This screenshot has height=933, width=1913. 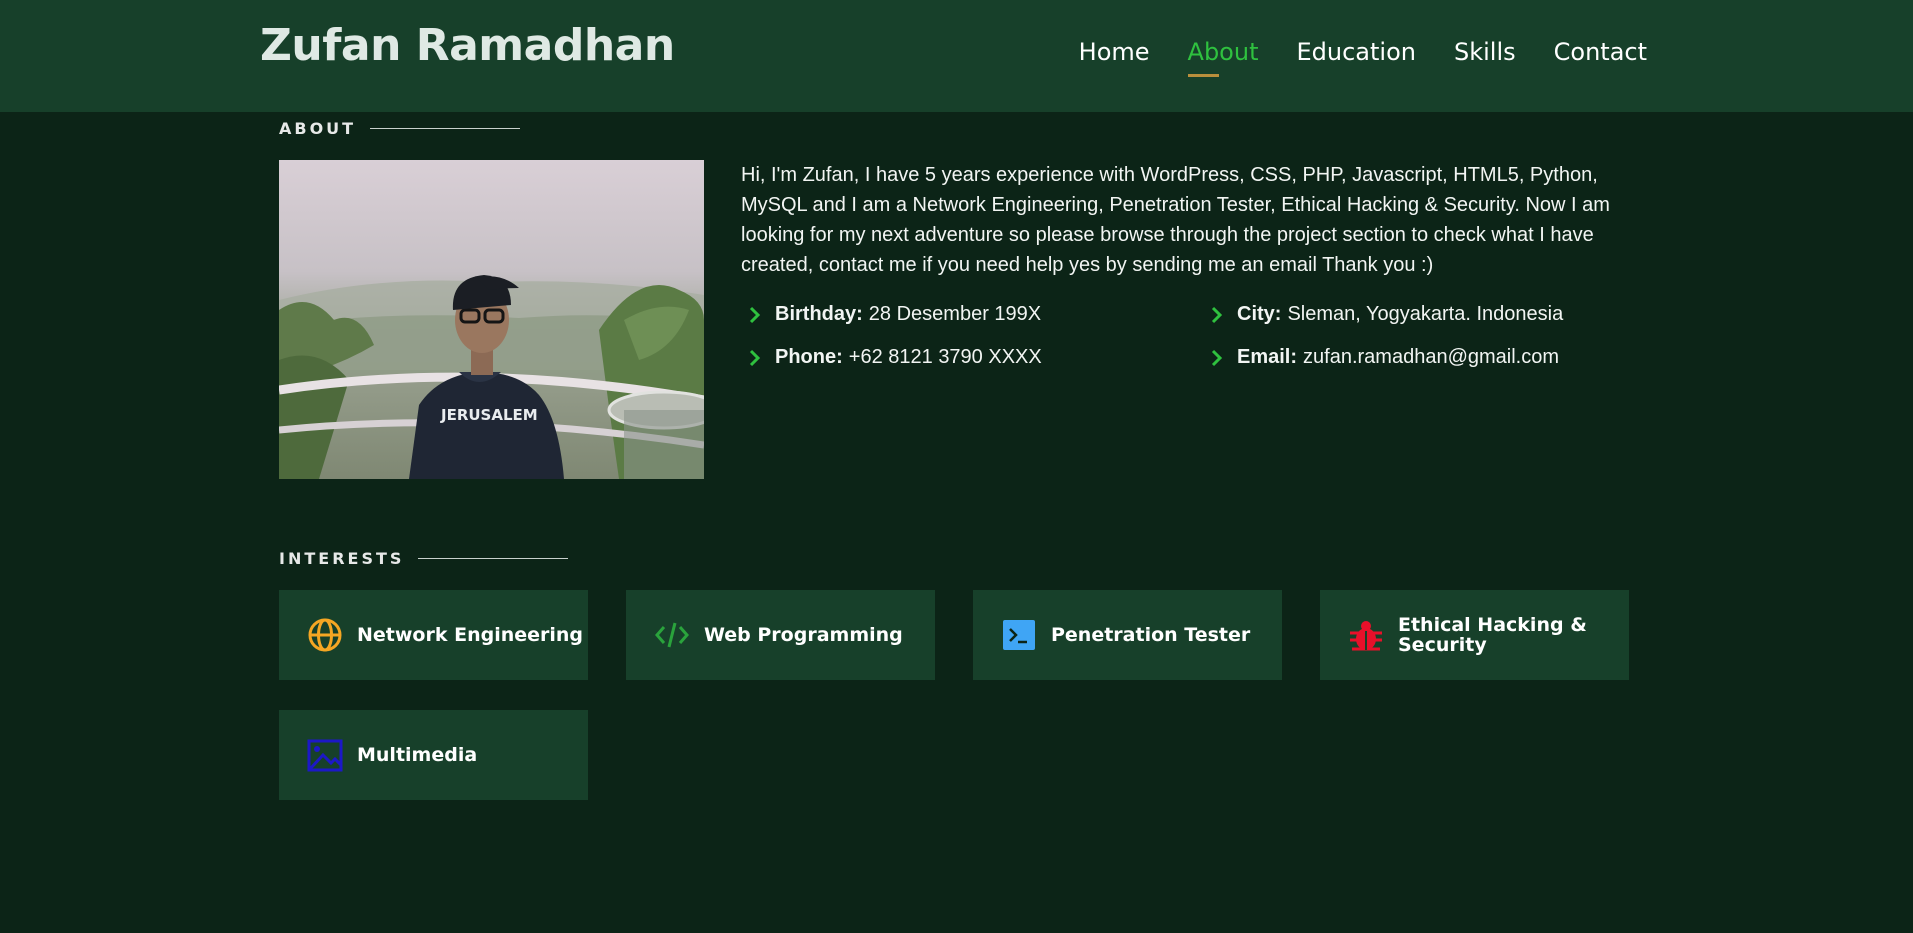 What do you see at coordinates (433, 635) in the screenshot?
I see `interest-network-engineering: Network Engineering` at bounding box center [433, 635].